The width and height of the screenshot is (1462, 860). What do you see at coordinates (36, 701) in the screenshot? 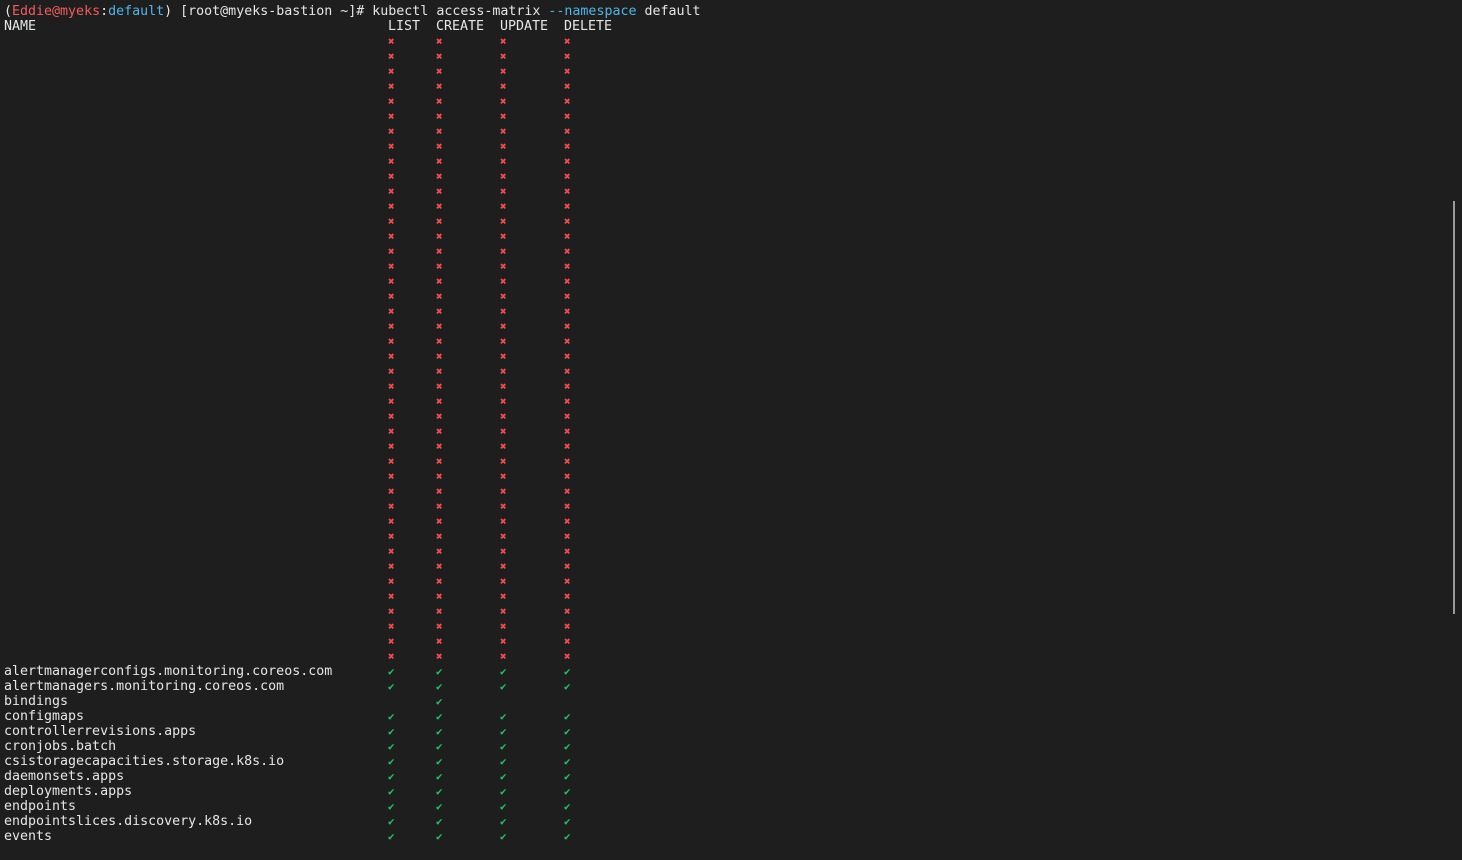
I see `resource-name: bindings` at bounding box center [36, 701].